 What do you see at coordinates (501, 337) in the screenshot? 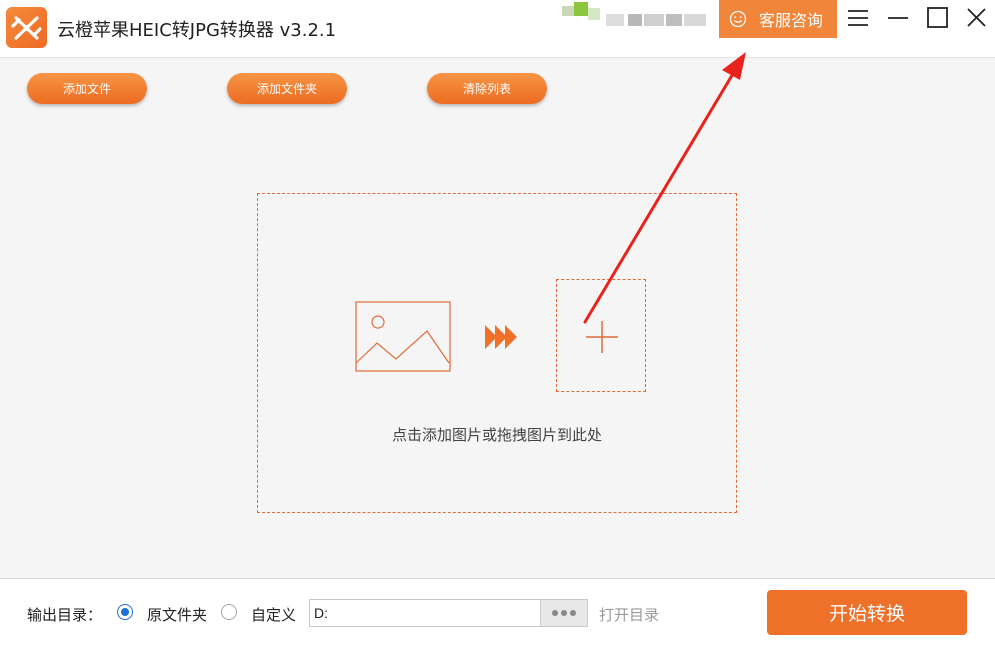
I see `fast-forward-icon` at bounding box center [501, 337].